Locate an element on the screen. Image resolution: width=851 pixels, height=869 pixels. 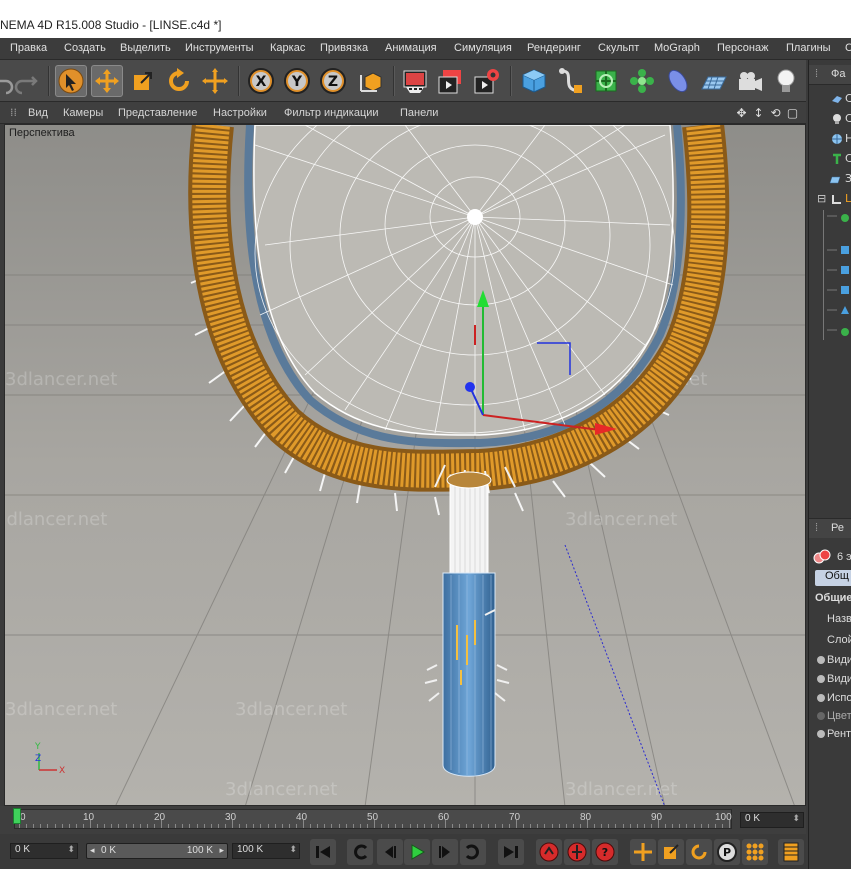
go-to-end-button is located at coordinates (511, 852).